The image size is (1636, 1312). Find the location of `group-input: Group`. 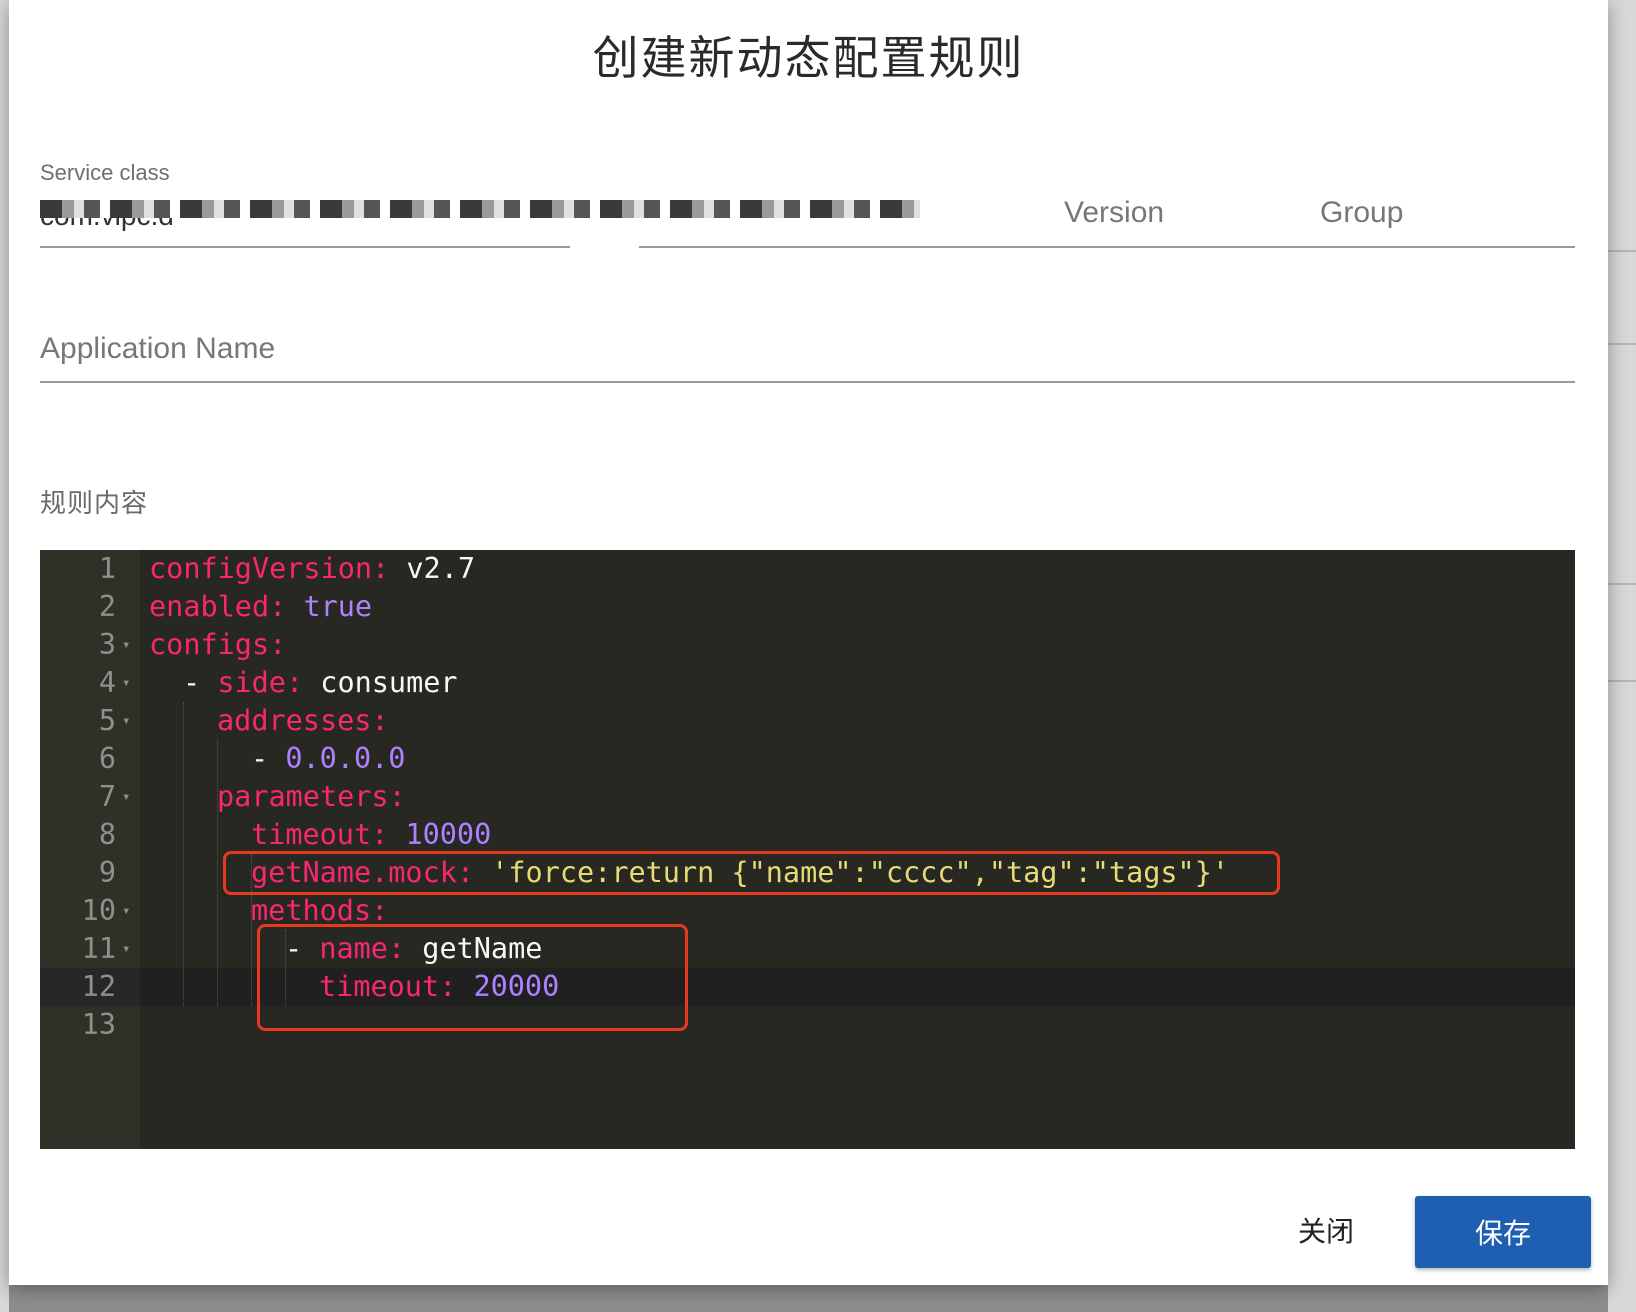

group-input: Group is located at coordinates (1361, 213).